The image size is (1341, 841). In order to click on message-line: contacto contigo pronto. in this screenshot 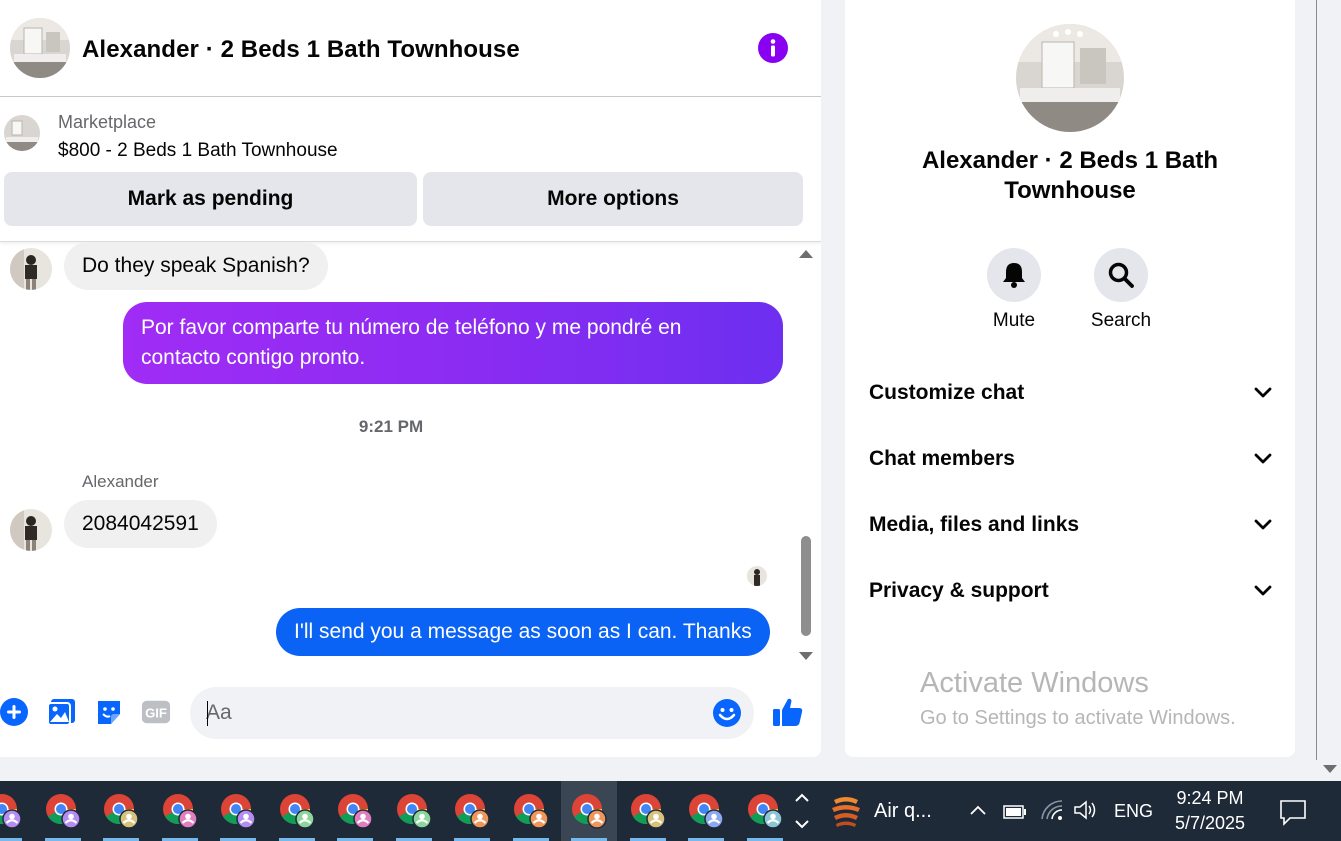, I will do `click(253, 357)`.